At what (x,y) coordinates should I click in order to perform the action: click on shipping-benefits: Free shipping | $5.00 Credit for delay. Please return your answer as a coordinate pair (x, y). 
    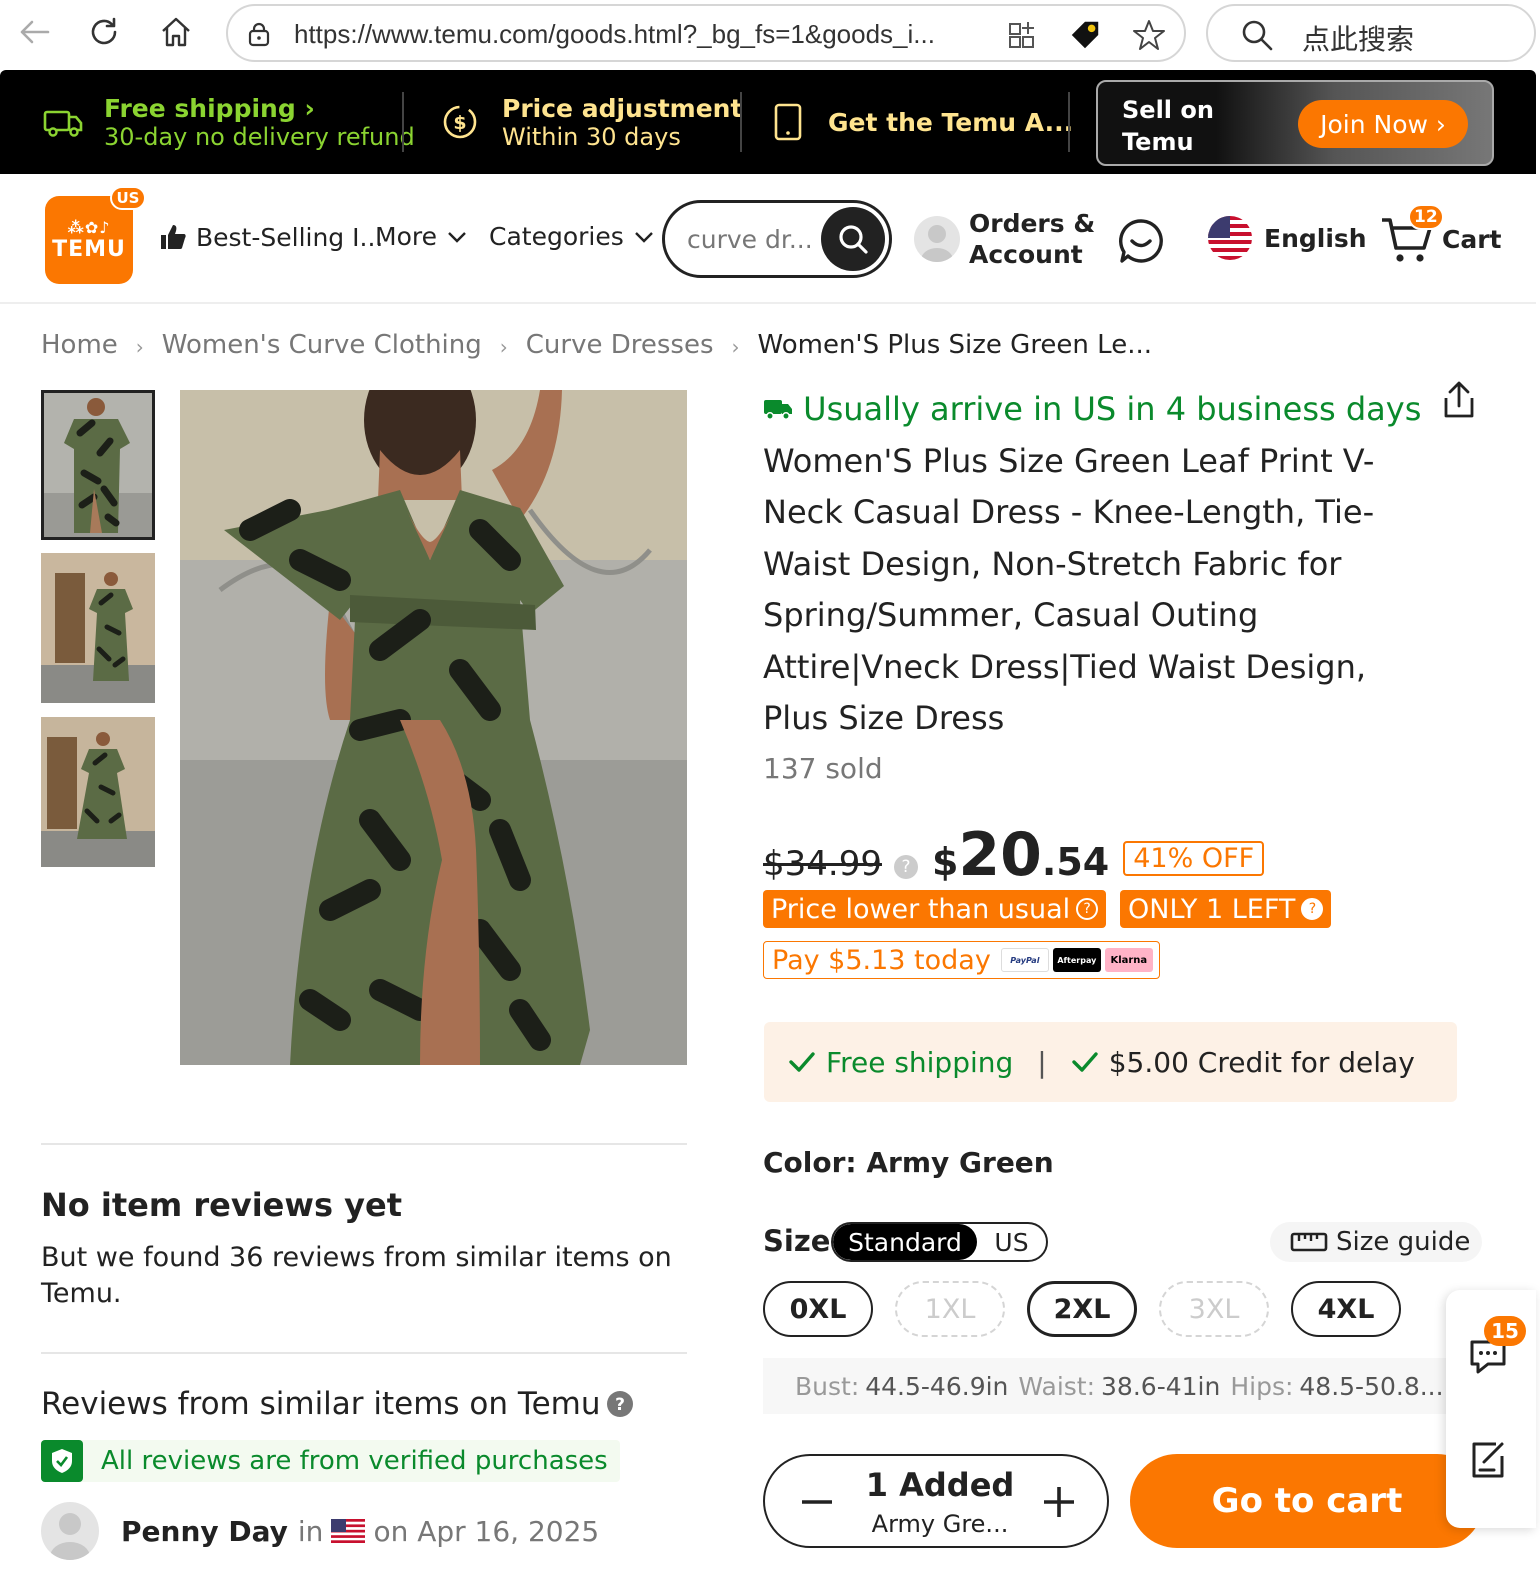
    Looking at the image, I should click on (1110, 1062).